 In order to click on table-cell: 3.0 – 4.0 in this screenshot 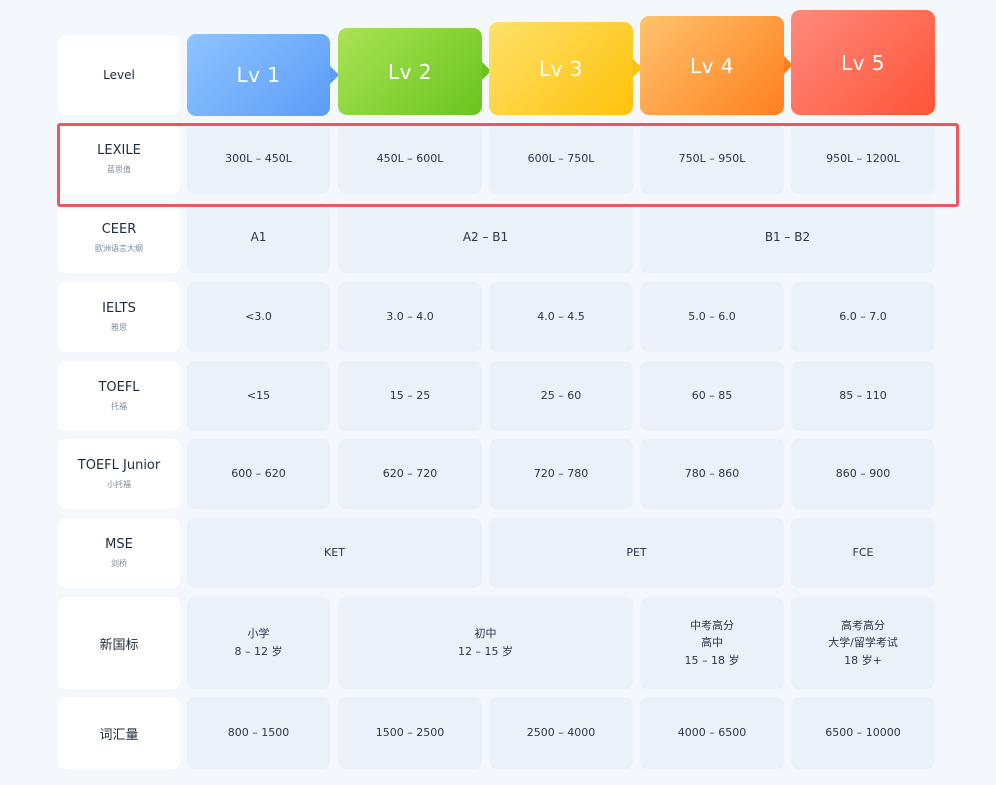, I will do `click(410, 317)`.